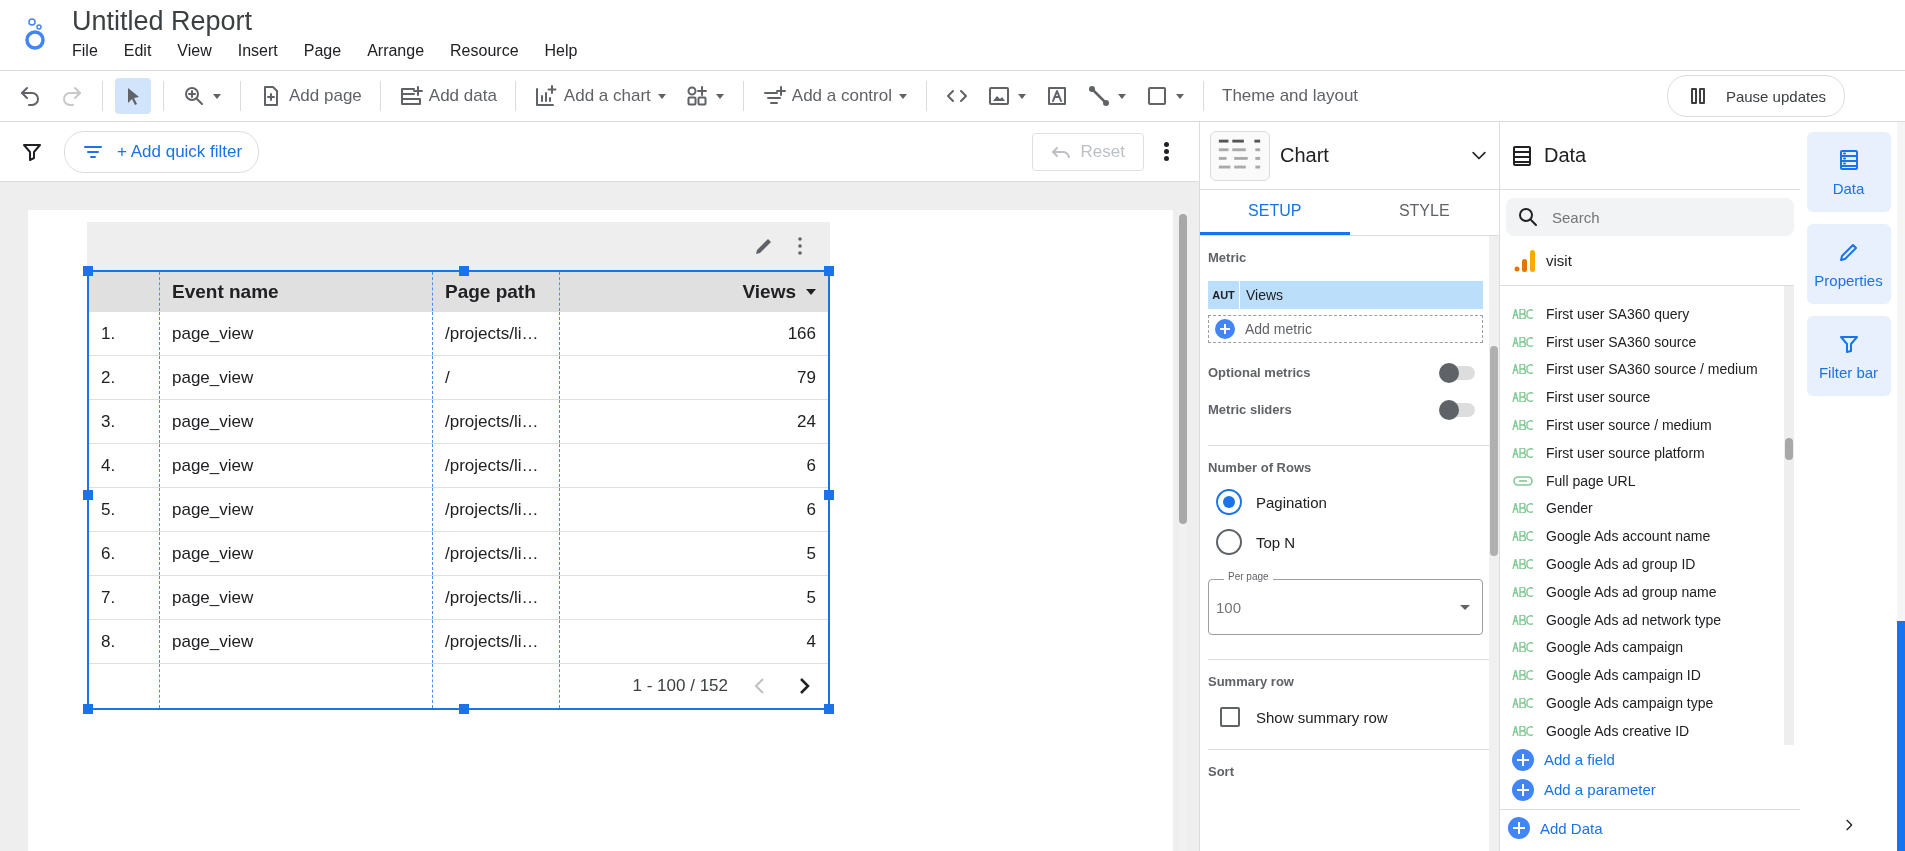 Image resolution: width=1905 pixels, height=851 pixels. I want to click on field-item: First user SA360 source, so click(1642, 341).